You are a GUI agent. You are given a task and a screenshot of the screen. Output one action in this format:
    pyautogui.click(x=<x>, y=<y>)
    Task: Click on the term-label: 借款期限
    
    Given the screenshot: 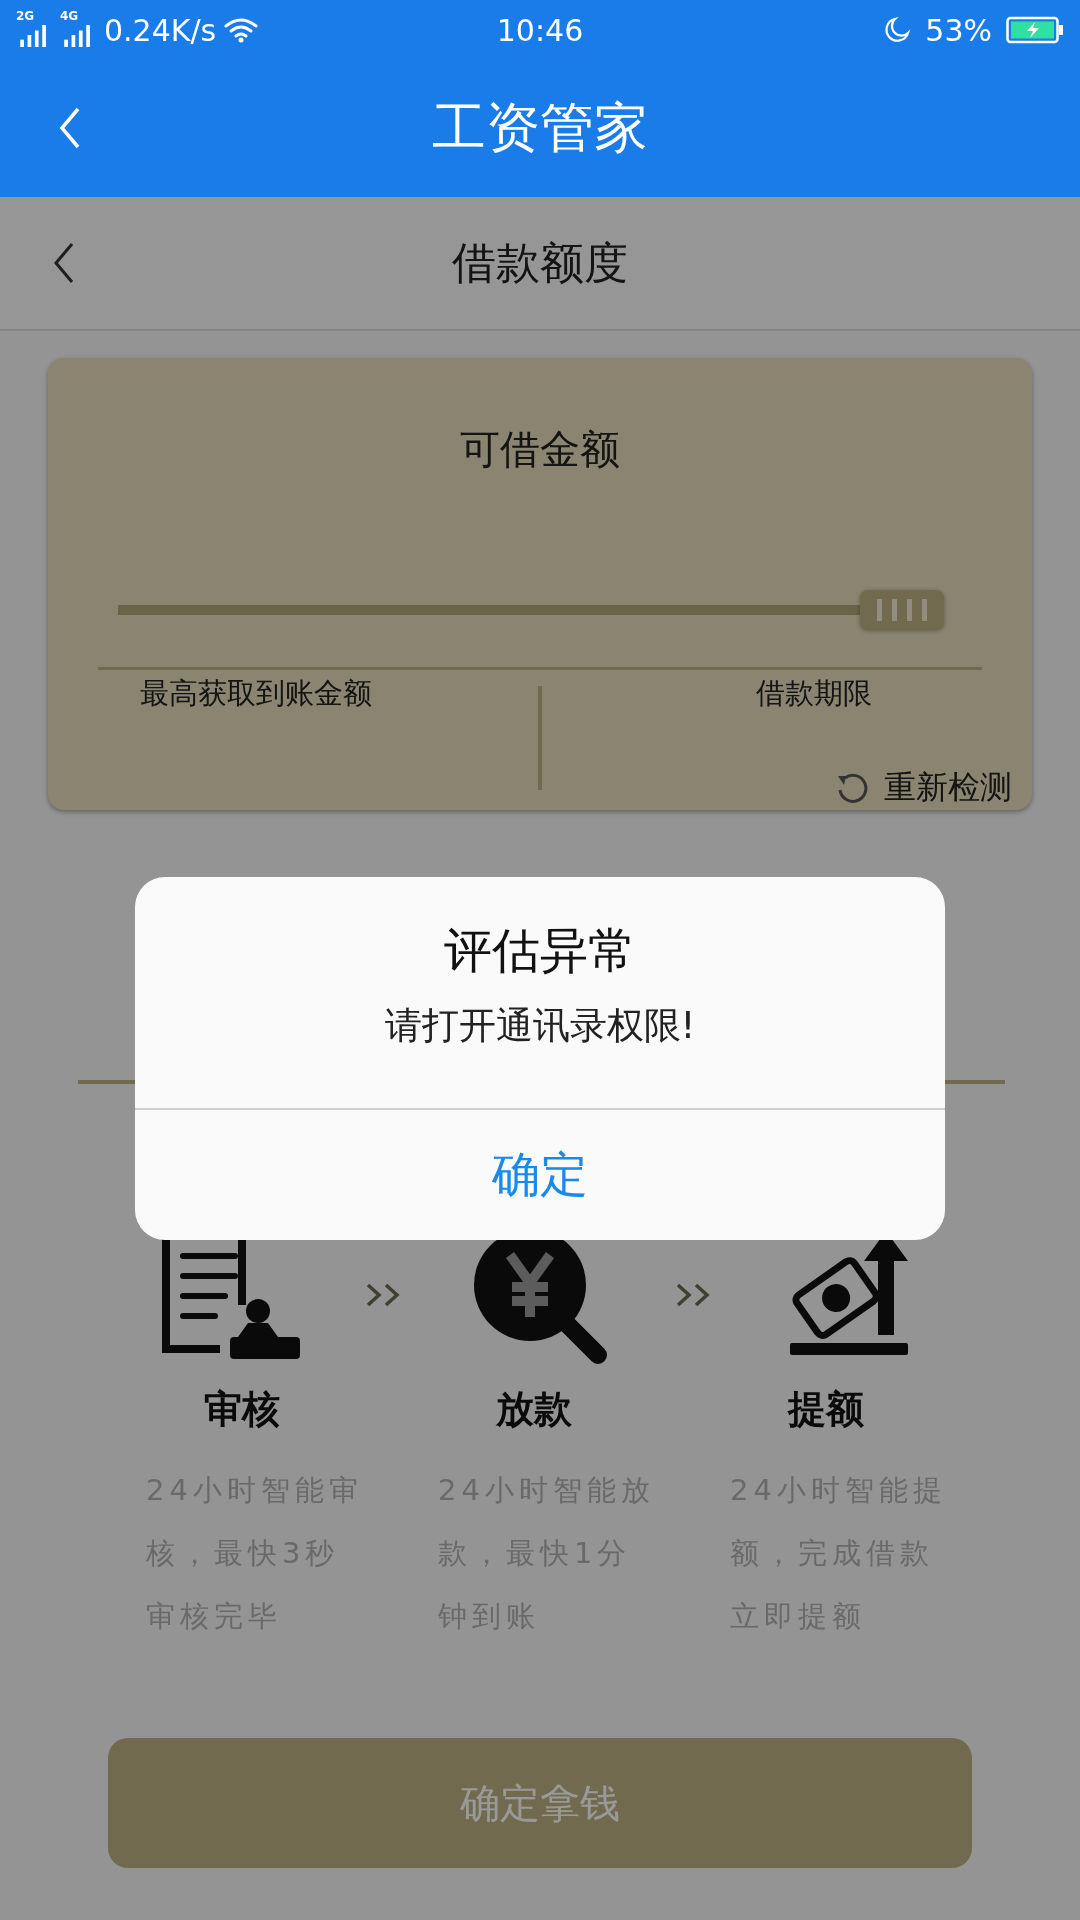 What is the action you would take?
    pyautogui.click(x=814, y=693)
    